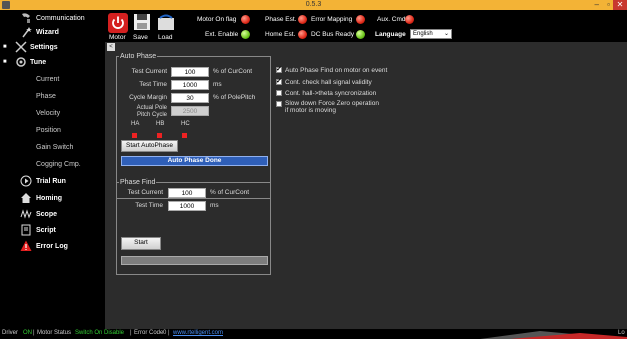  I want to click on scope-icon, so click(26, 214).